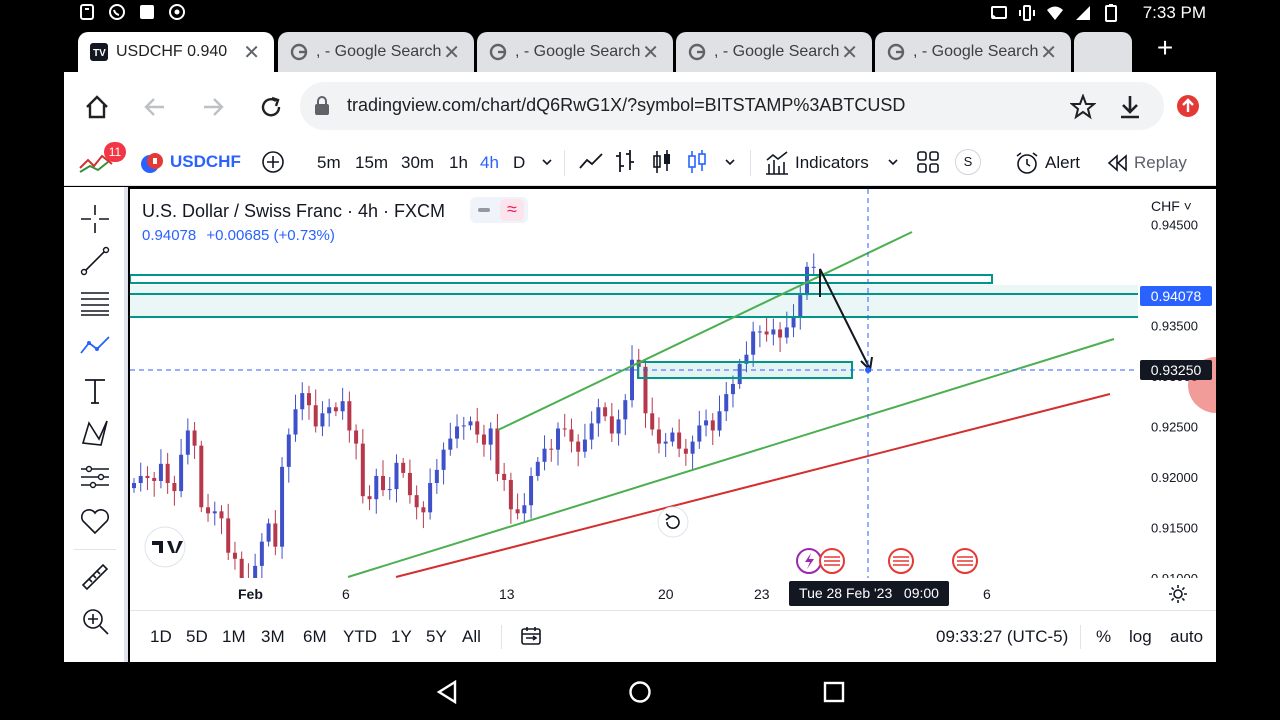 The image size is (1280, 720). What do you see at coordinates (97, 107) in the screenshot?
I see `home-icon` at bounding box center [97, 107].